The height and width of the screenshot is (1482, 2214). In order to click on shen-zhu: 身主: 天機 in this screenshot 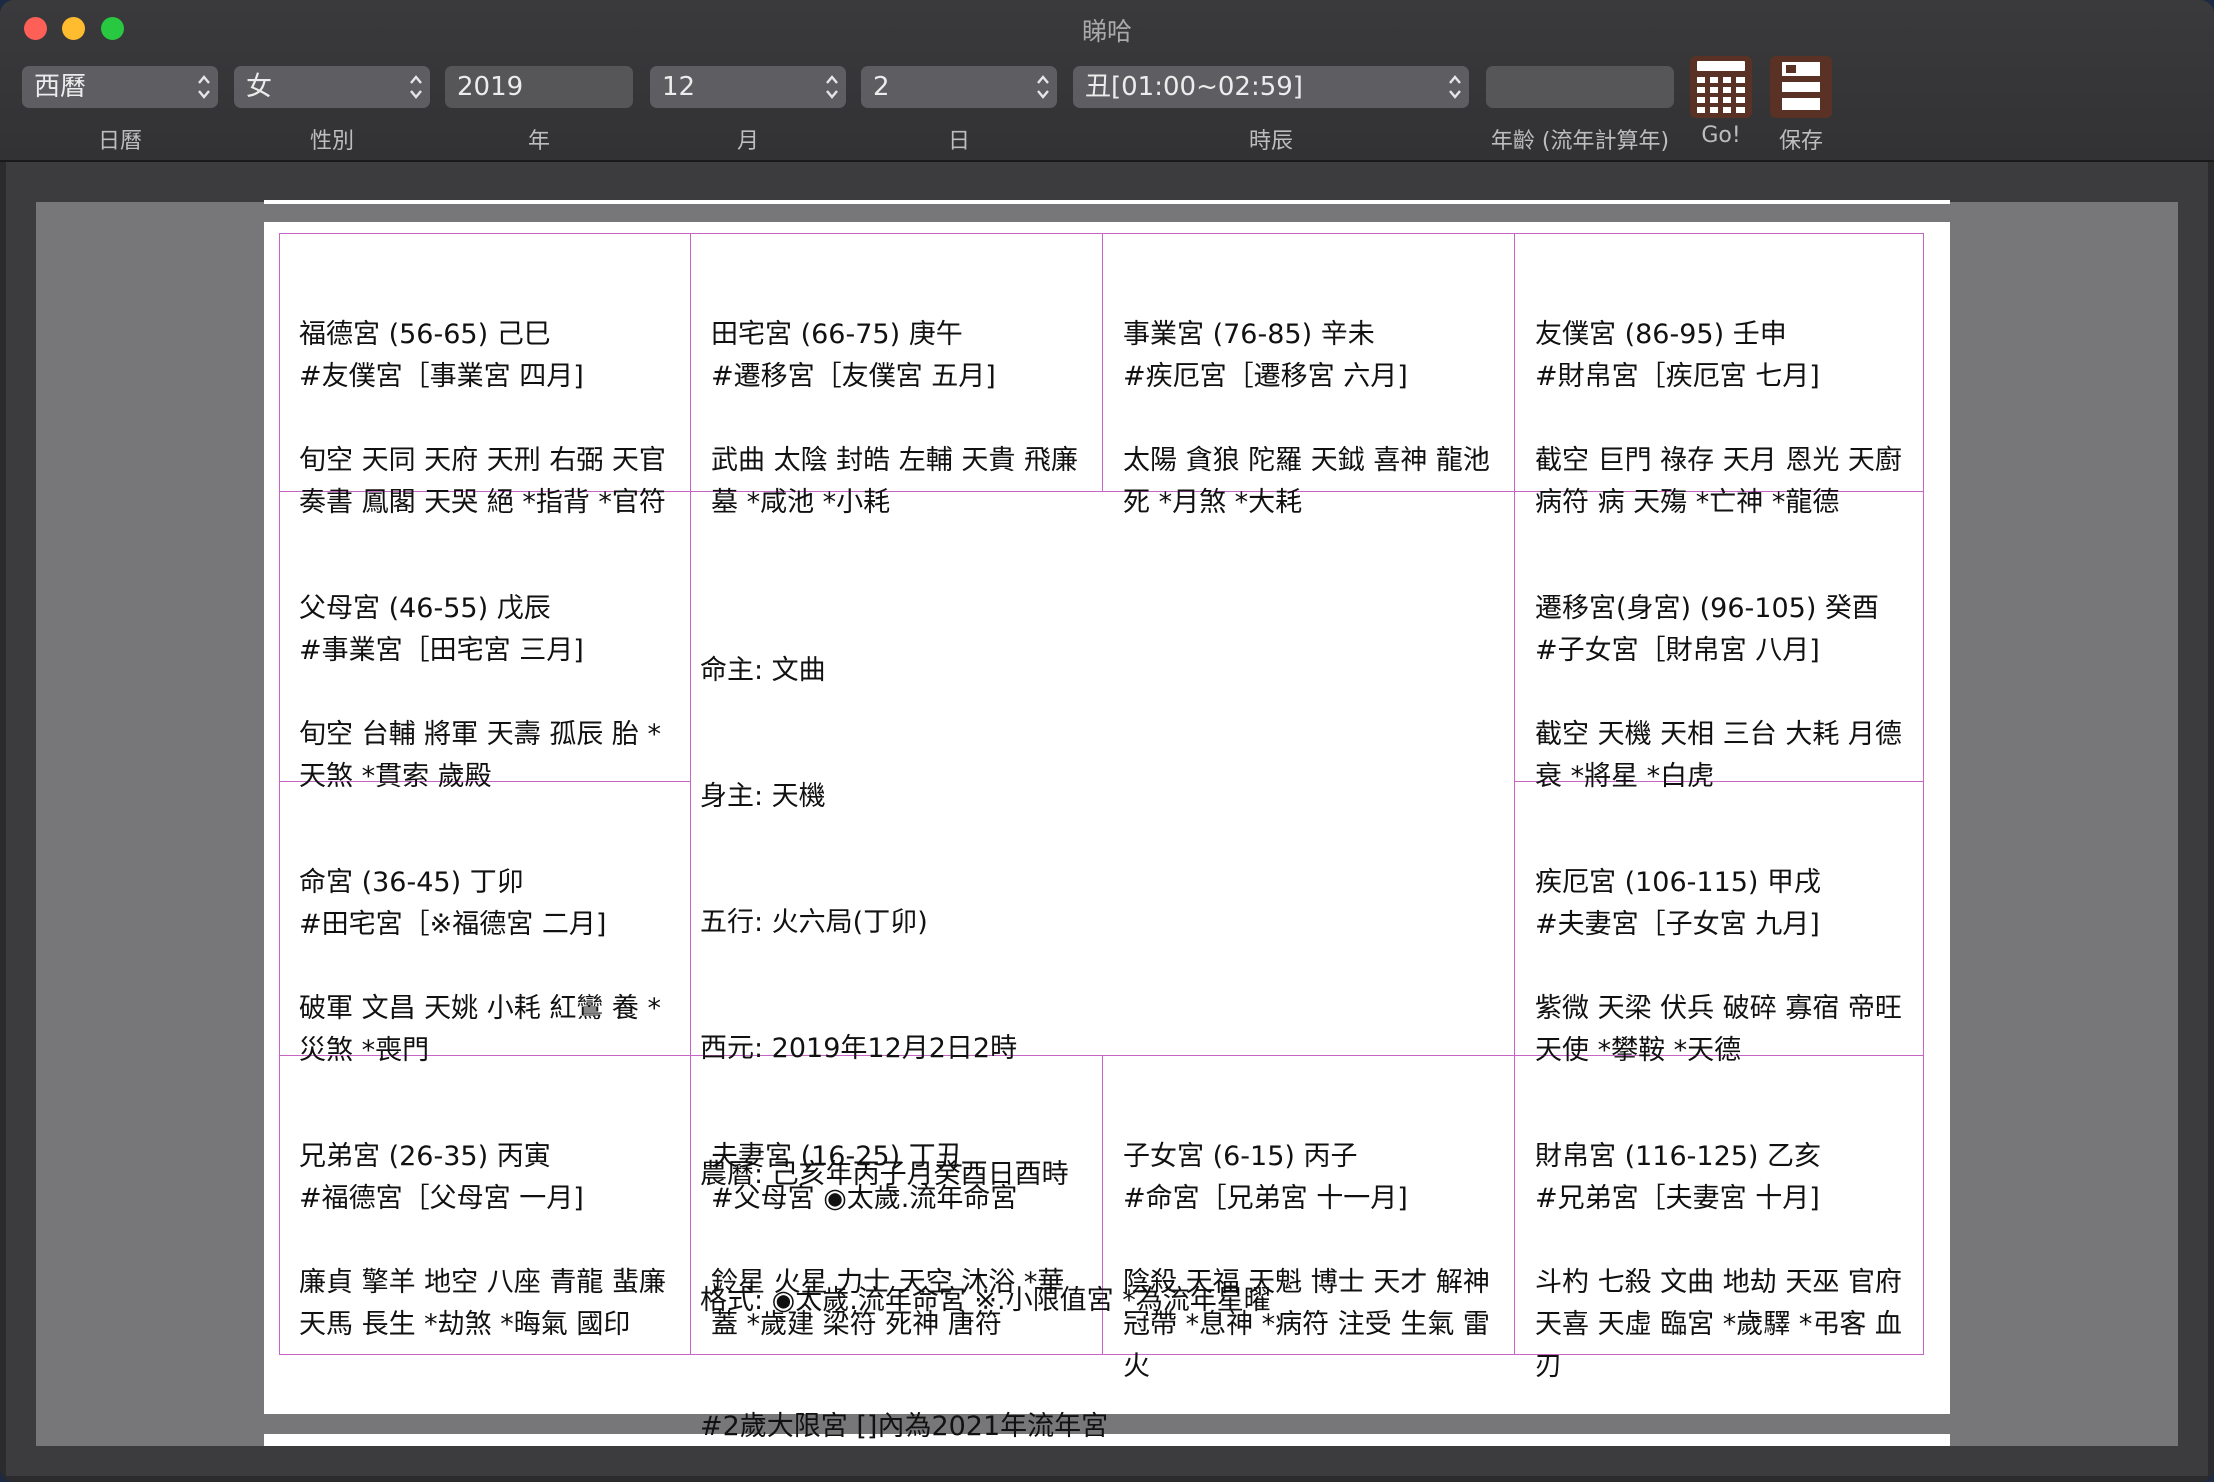, I will do `click(763, 796)`.